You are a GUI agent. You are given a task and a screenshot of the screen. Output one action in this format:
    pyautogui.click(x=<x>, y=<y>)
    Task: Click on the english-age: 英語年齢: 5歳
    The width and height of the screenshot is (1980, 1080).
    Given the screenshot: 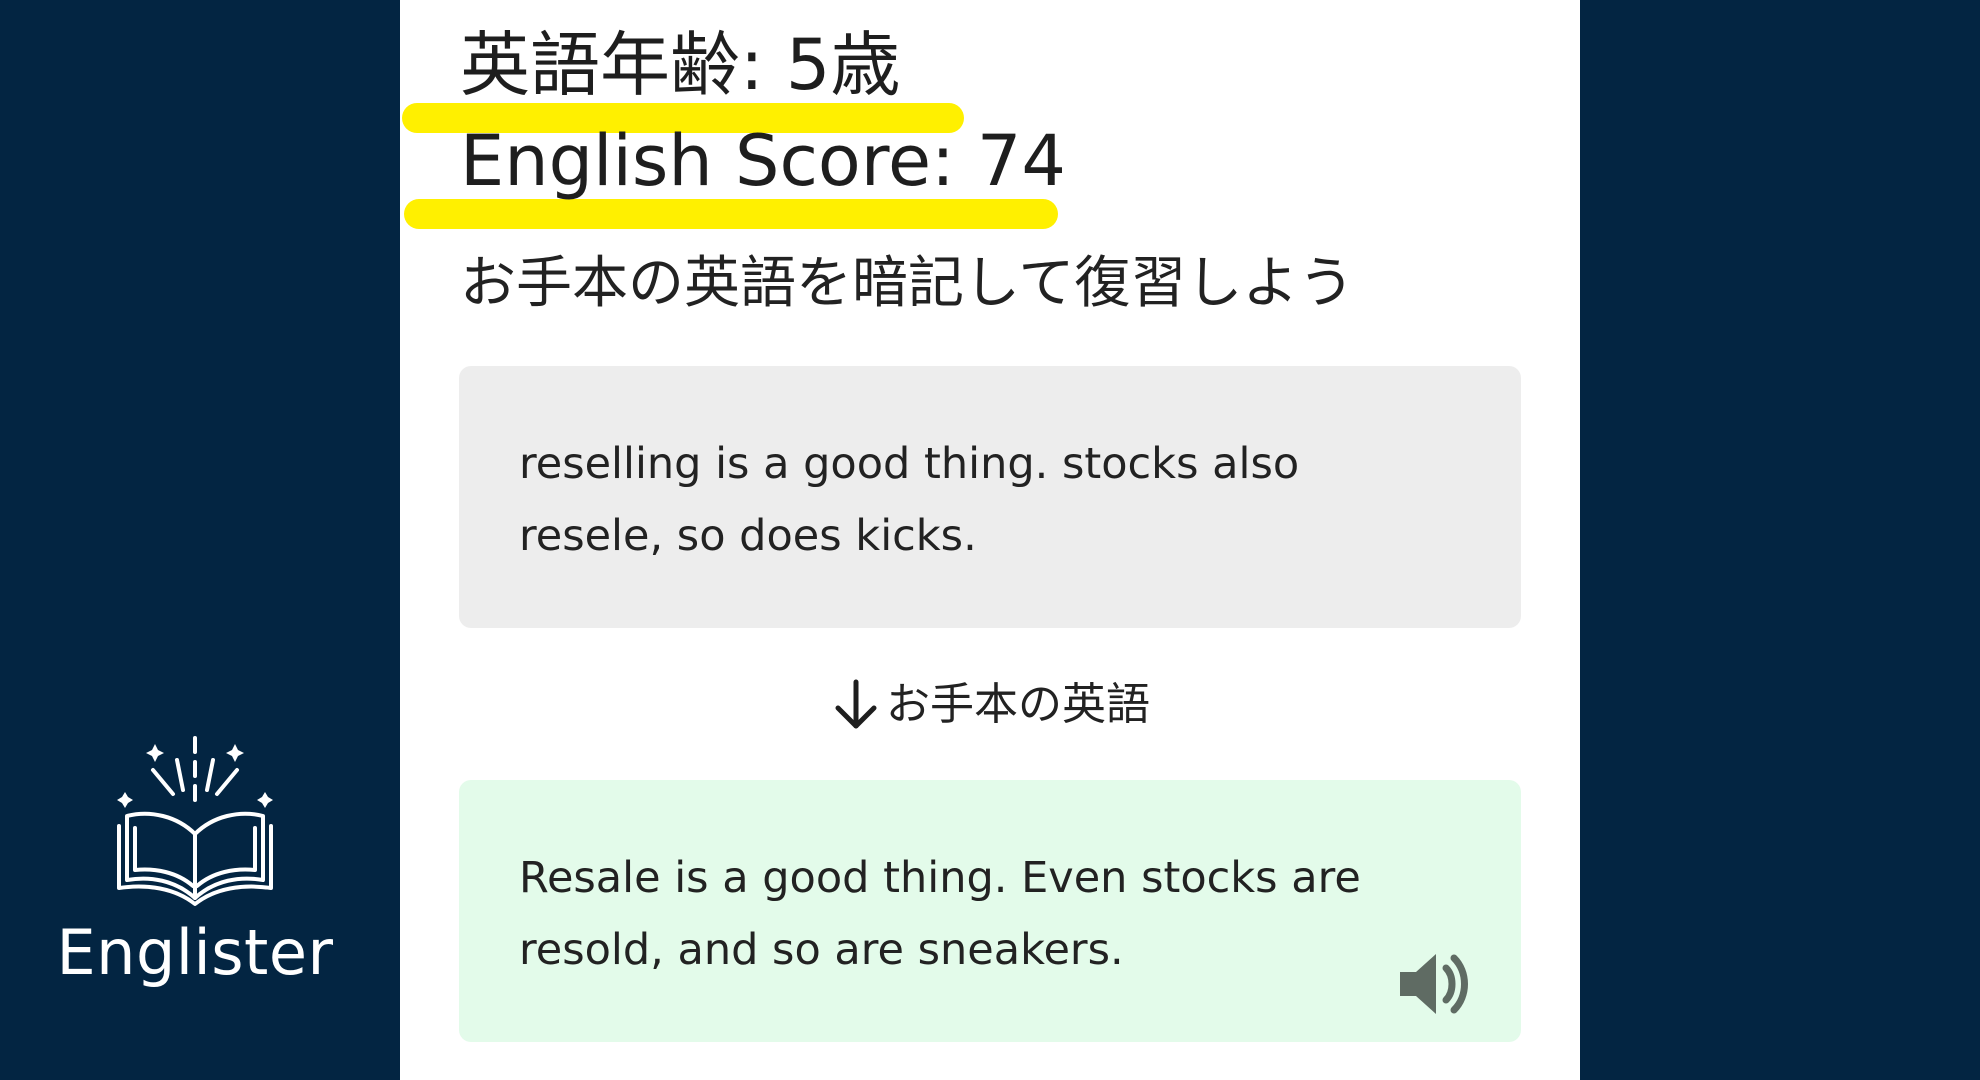 What is the action you would take?
    pyautogui.click(x=680, y=65)
    